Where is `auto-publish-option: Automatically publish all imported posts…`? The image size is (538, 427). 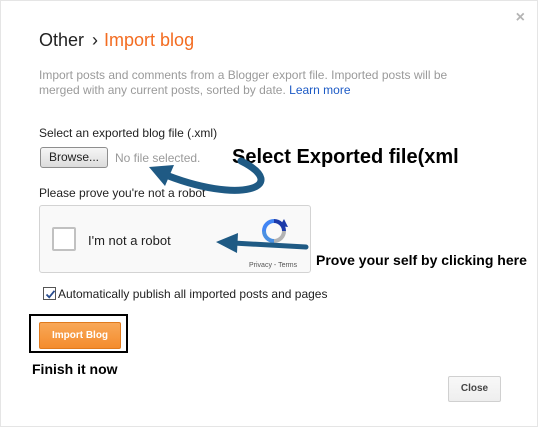 auto-publish-option: Automatically publish all imported posts… is located at coordinates (185, 294).